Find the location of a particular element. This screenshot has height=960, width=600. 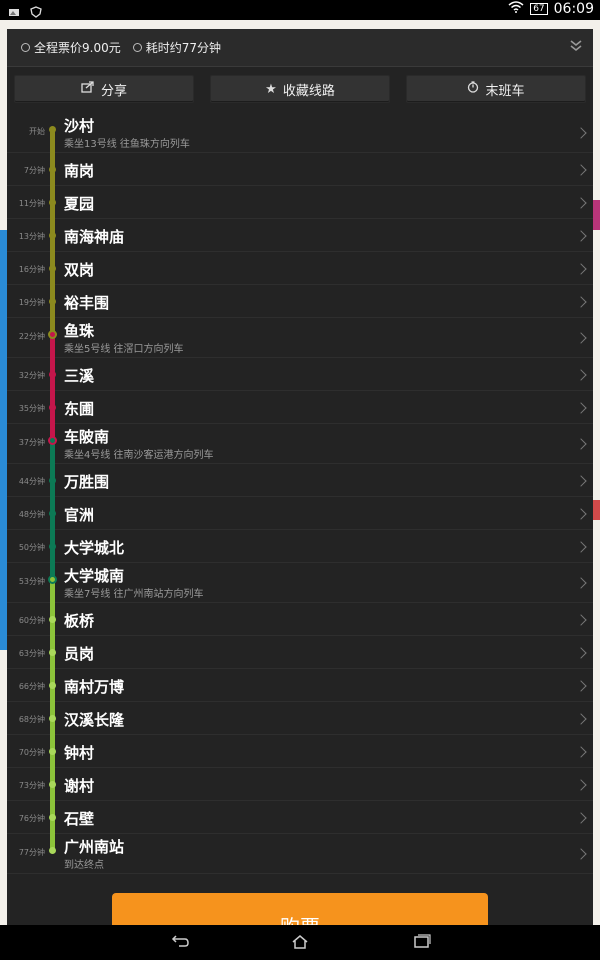

station-time: 68分钟 is located at coordinates (31, 719).